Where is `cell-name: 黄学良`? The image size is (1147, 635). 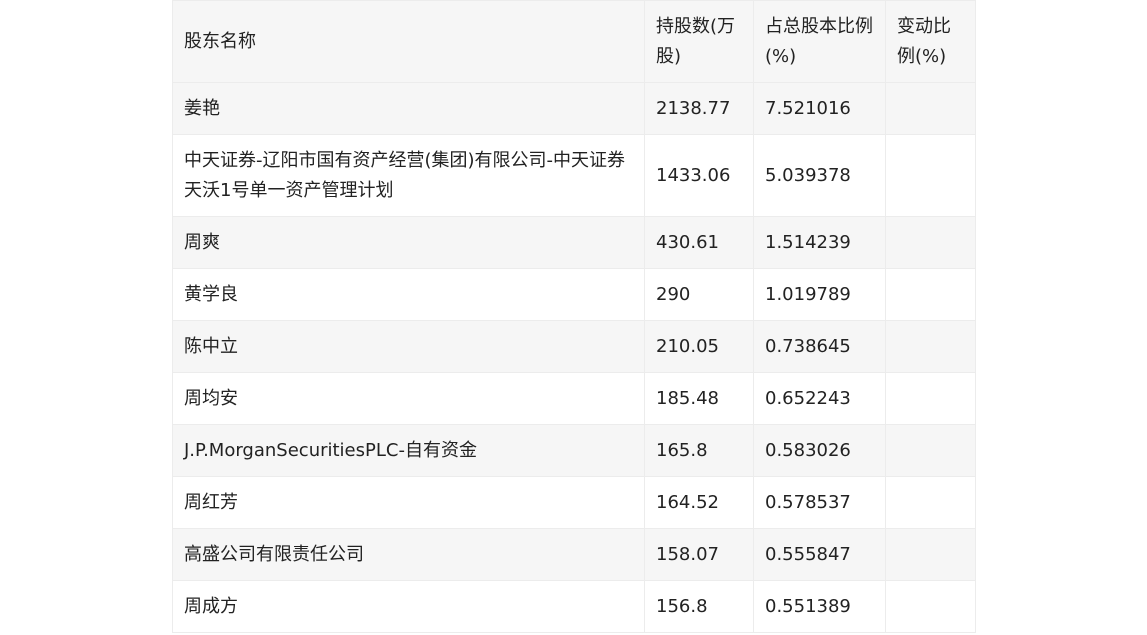
cell-name: 黄学良 is located at coordinates (408, 294).